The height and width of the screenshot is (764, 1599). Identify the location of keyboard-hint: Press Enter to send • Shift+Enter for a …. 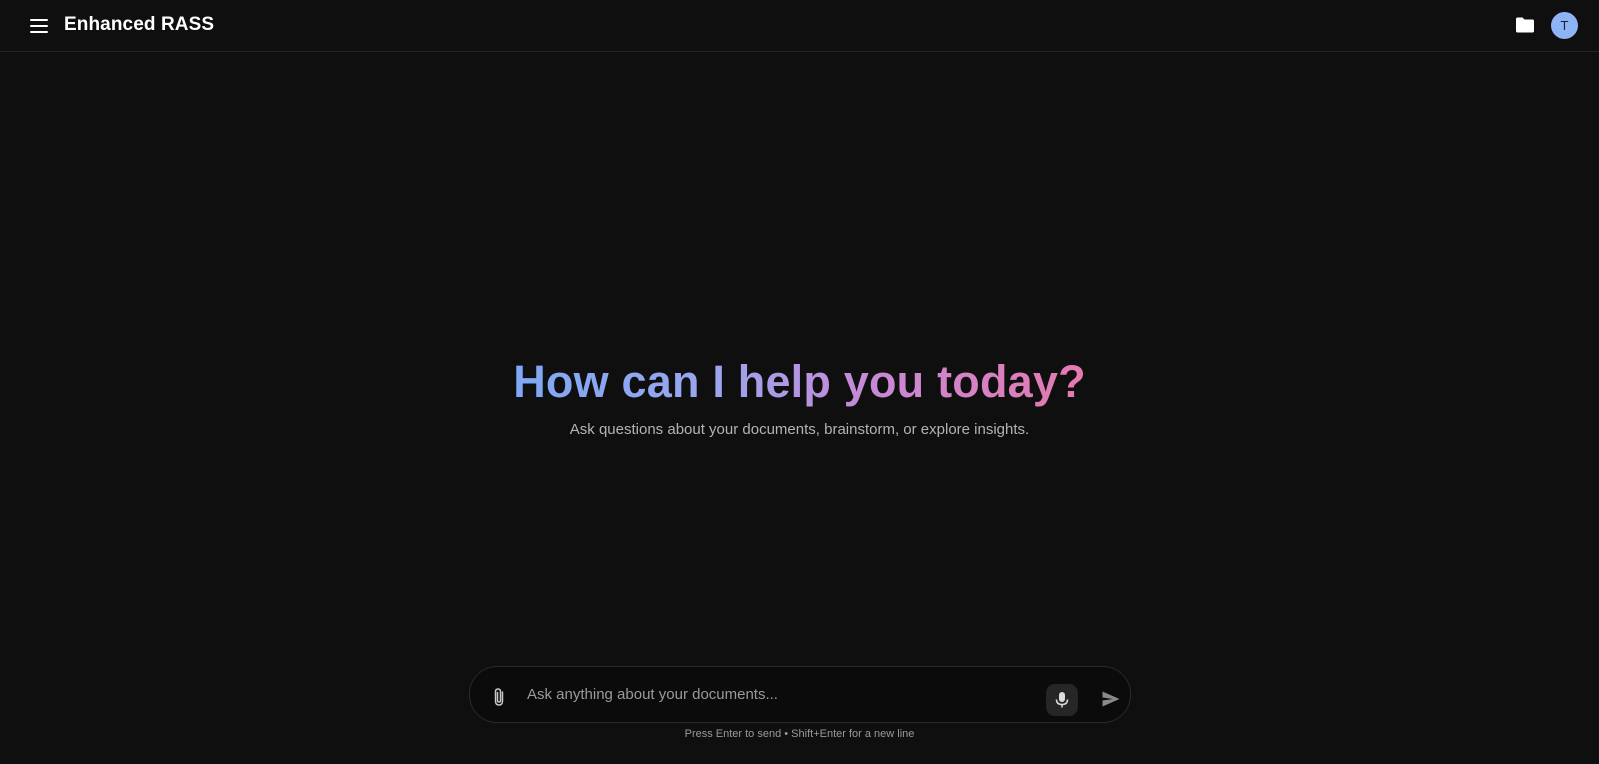
(799, 734).